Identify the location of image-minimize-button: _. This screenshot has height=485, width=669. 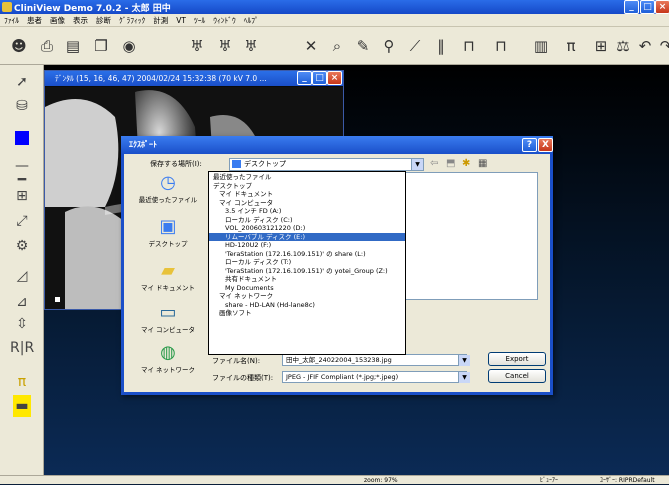
(304, 78).